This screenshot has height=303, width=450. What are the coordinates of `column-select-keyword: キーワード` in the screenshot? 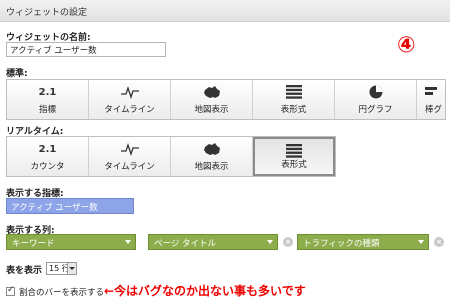 It's located at (71, 242).